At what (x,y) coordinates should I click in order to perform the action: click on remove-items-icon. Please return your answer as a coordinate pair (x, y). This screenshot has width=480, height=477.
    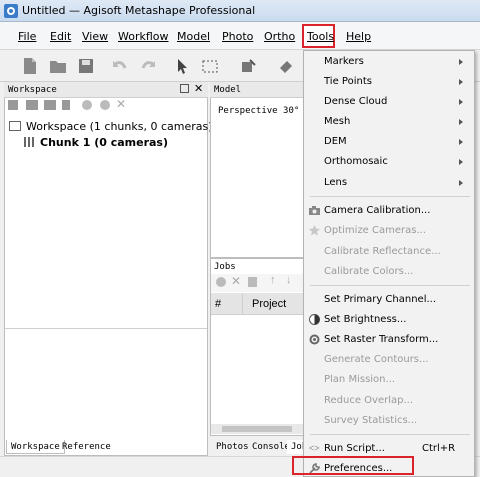
    Looking at the image, I should click on (66, 105).